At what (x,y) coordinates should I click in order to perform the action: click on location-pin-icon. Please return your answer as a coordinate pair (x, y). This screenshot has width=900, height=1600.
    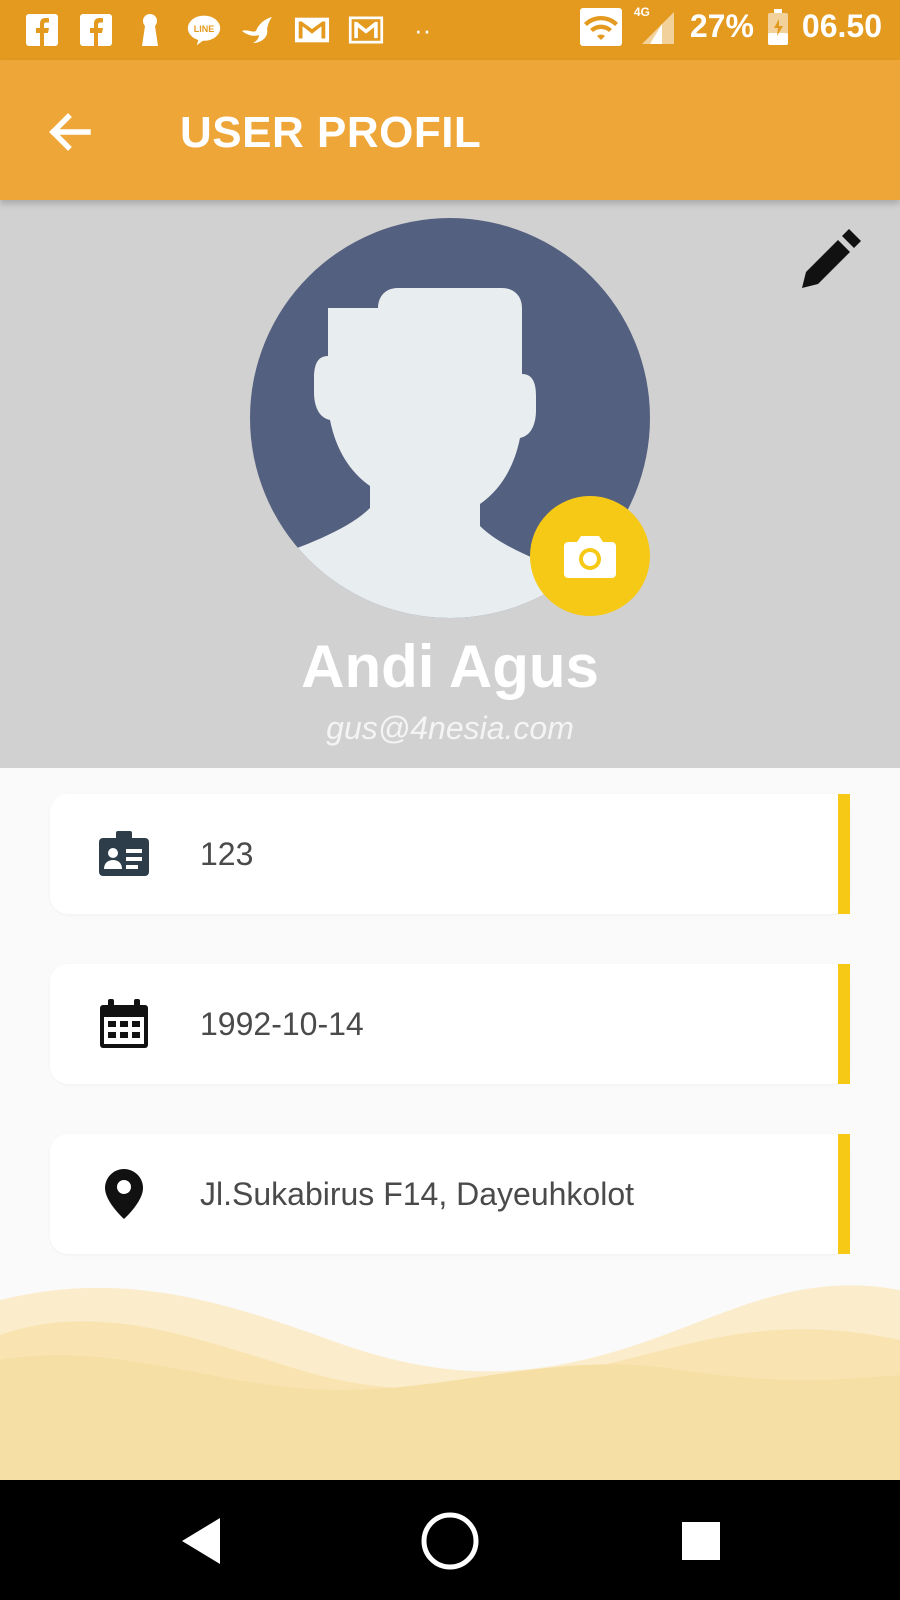
    Looking at the image, I should click on (124, 1194).